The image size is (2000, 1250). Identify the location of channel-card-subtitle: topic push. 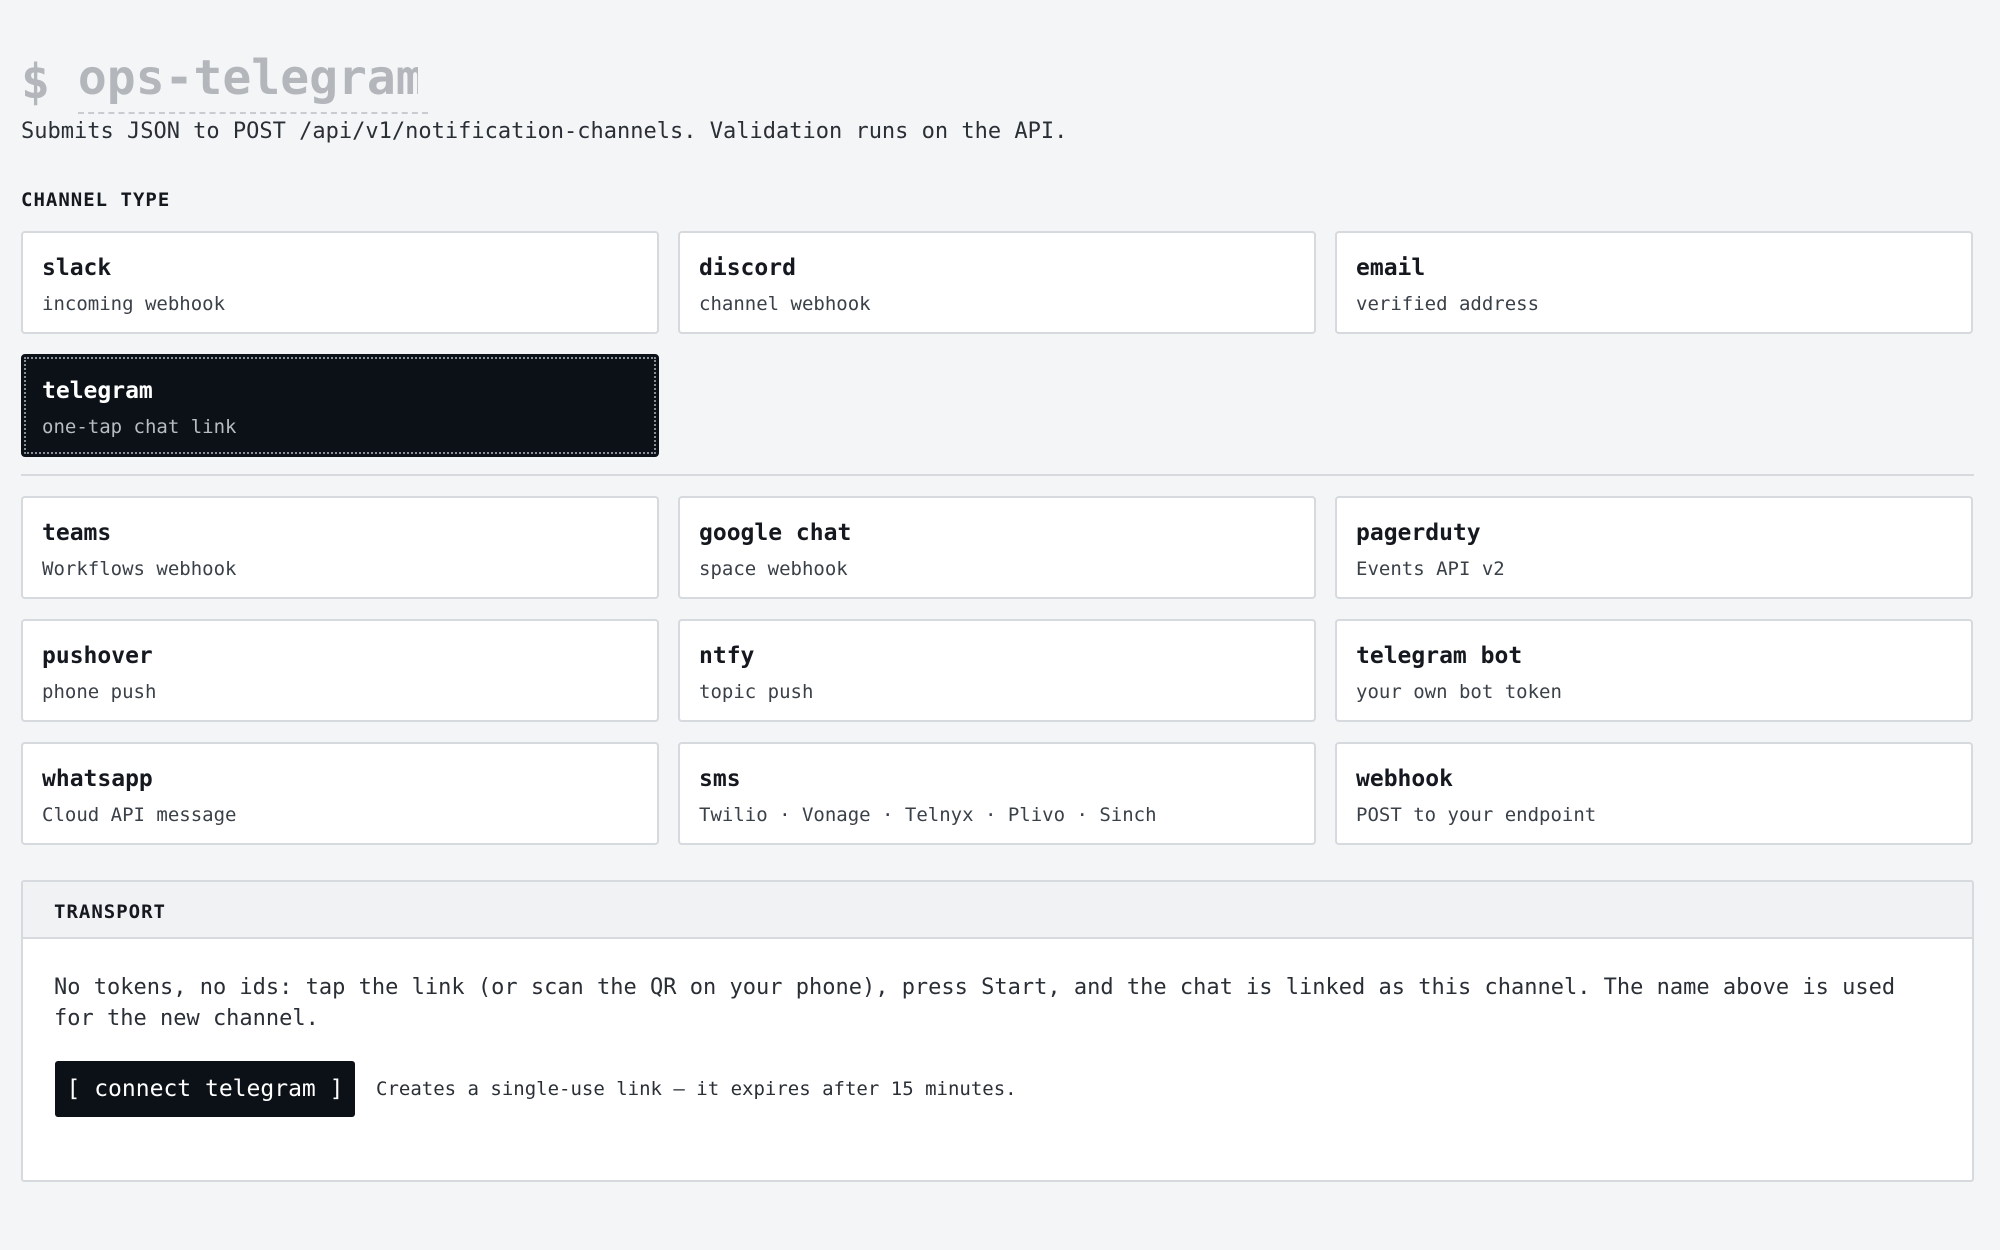
(756, 692).